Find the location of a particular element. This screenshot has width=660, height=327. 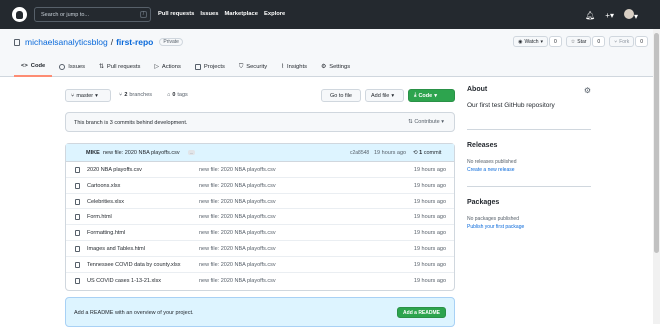

branches-link: ⑂ 2 branches is located at coordinates (135, 95).